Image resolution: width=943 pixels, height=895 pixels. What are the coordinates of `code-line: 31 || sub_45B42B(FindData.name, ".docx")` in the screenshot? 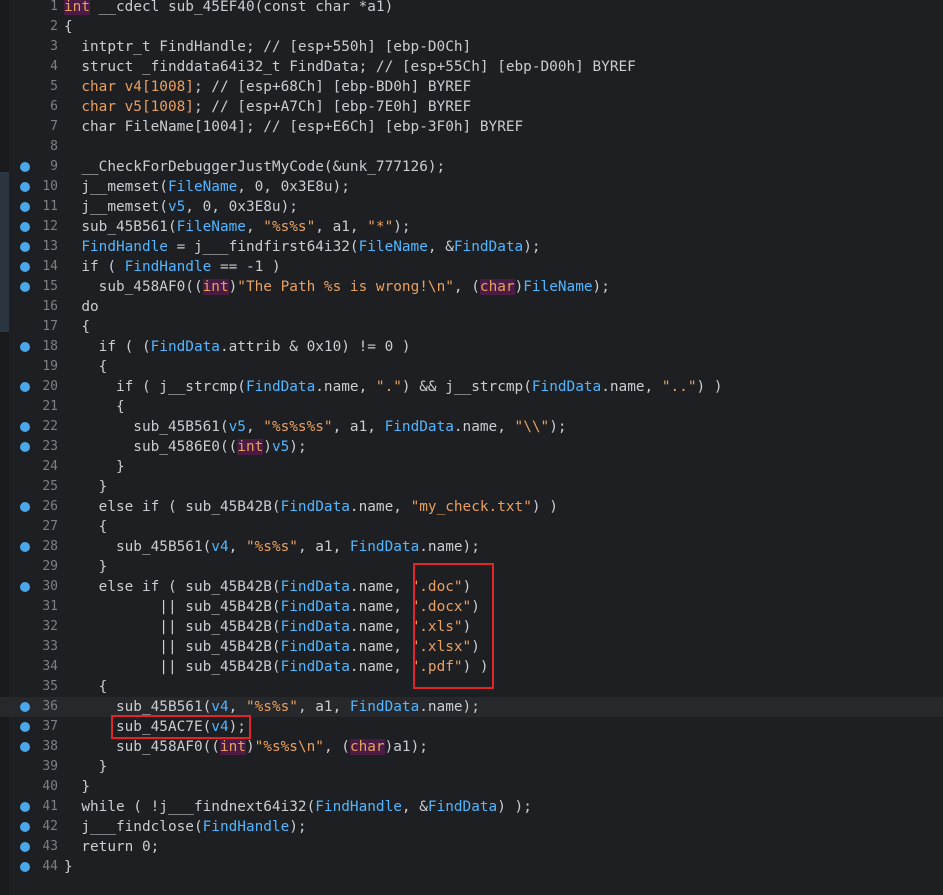 It's located at (471, 607).